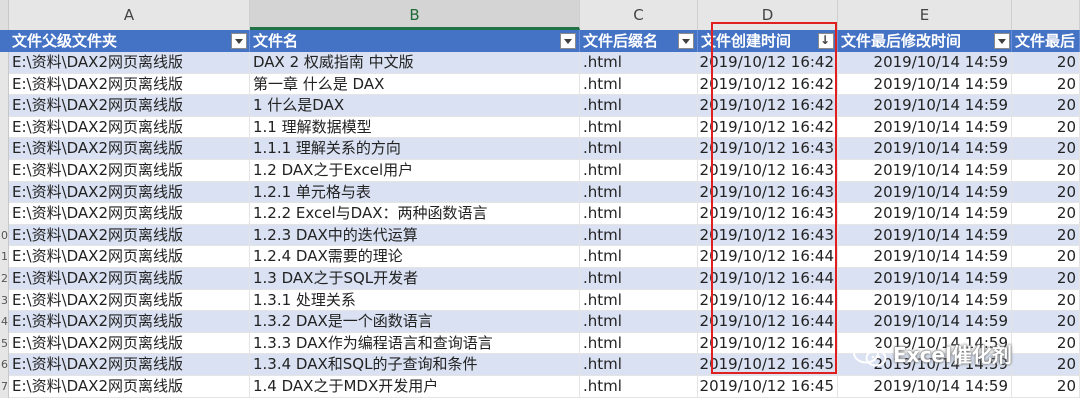 This screenshot has height=403, width=1080. I want to click on cell-filename: 1.2.4 DAX需要的理论, so click(415, 257).